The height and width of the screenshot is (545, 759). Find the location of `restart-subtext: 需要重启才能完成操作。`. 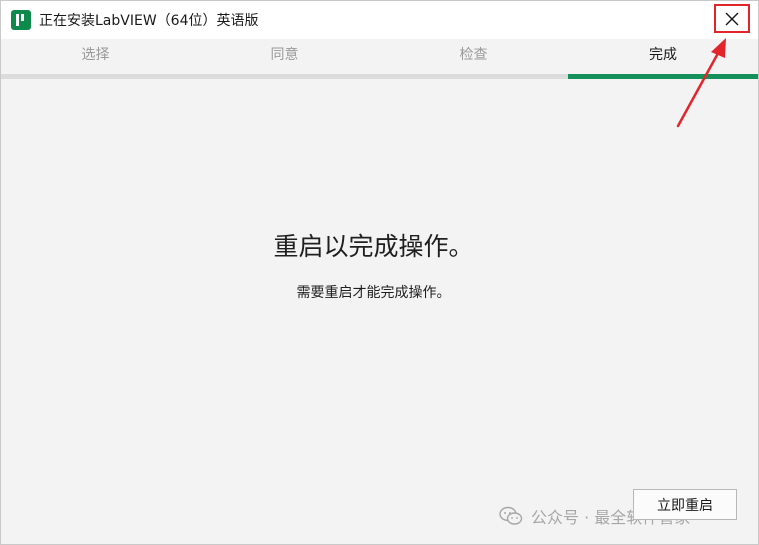

restart-subtext: 需要重启才能完成操作。 is located at coordinates (373, 293).